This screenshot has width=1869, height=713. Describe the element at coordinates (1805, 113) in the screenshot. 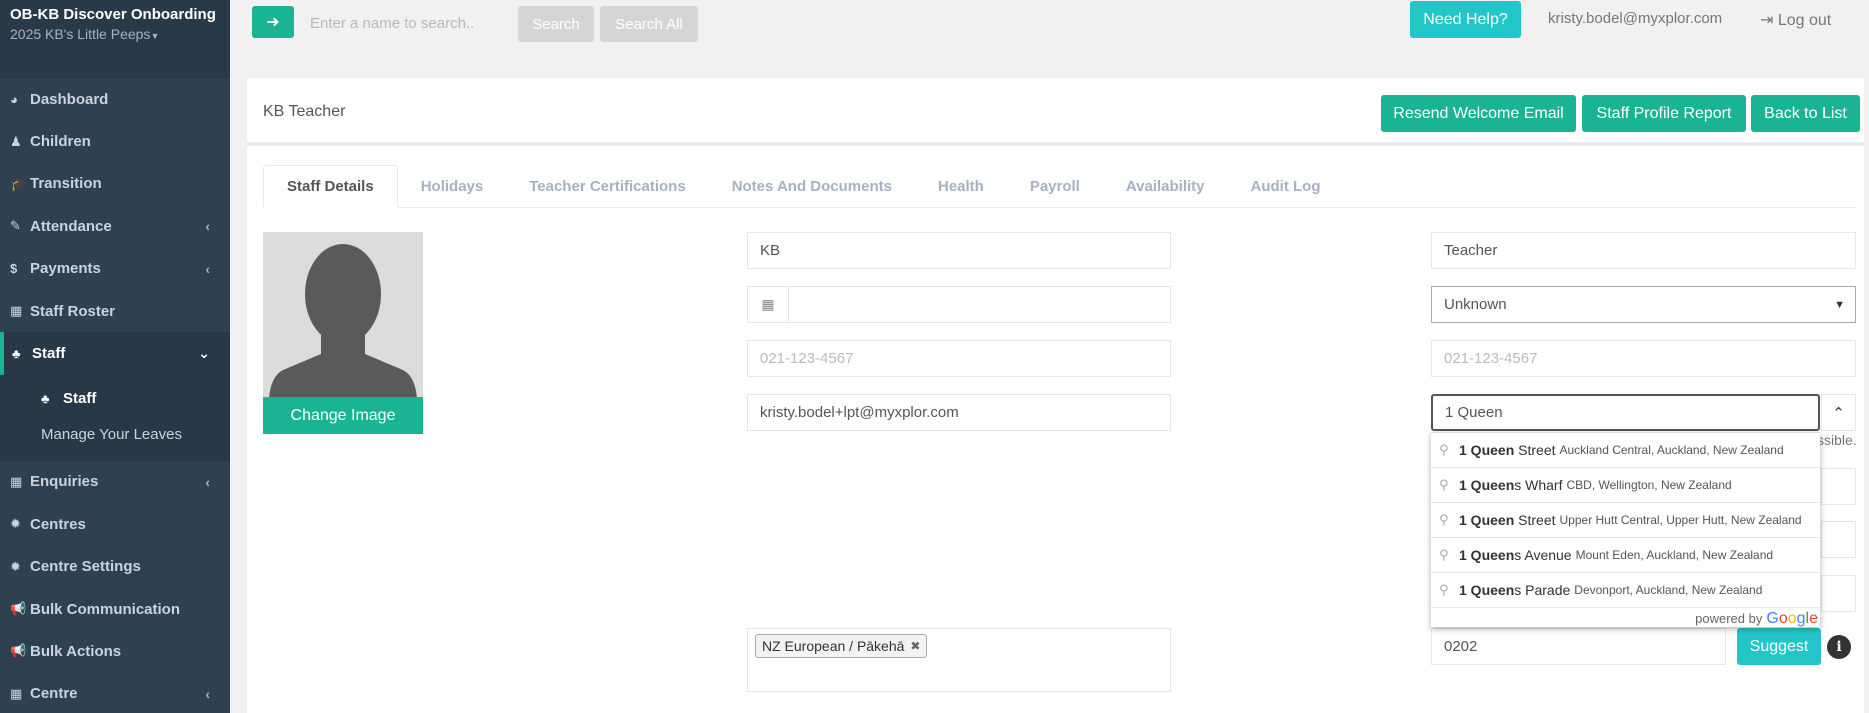

I see `back-to-list-button: Back to List` at that location.